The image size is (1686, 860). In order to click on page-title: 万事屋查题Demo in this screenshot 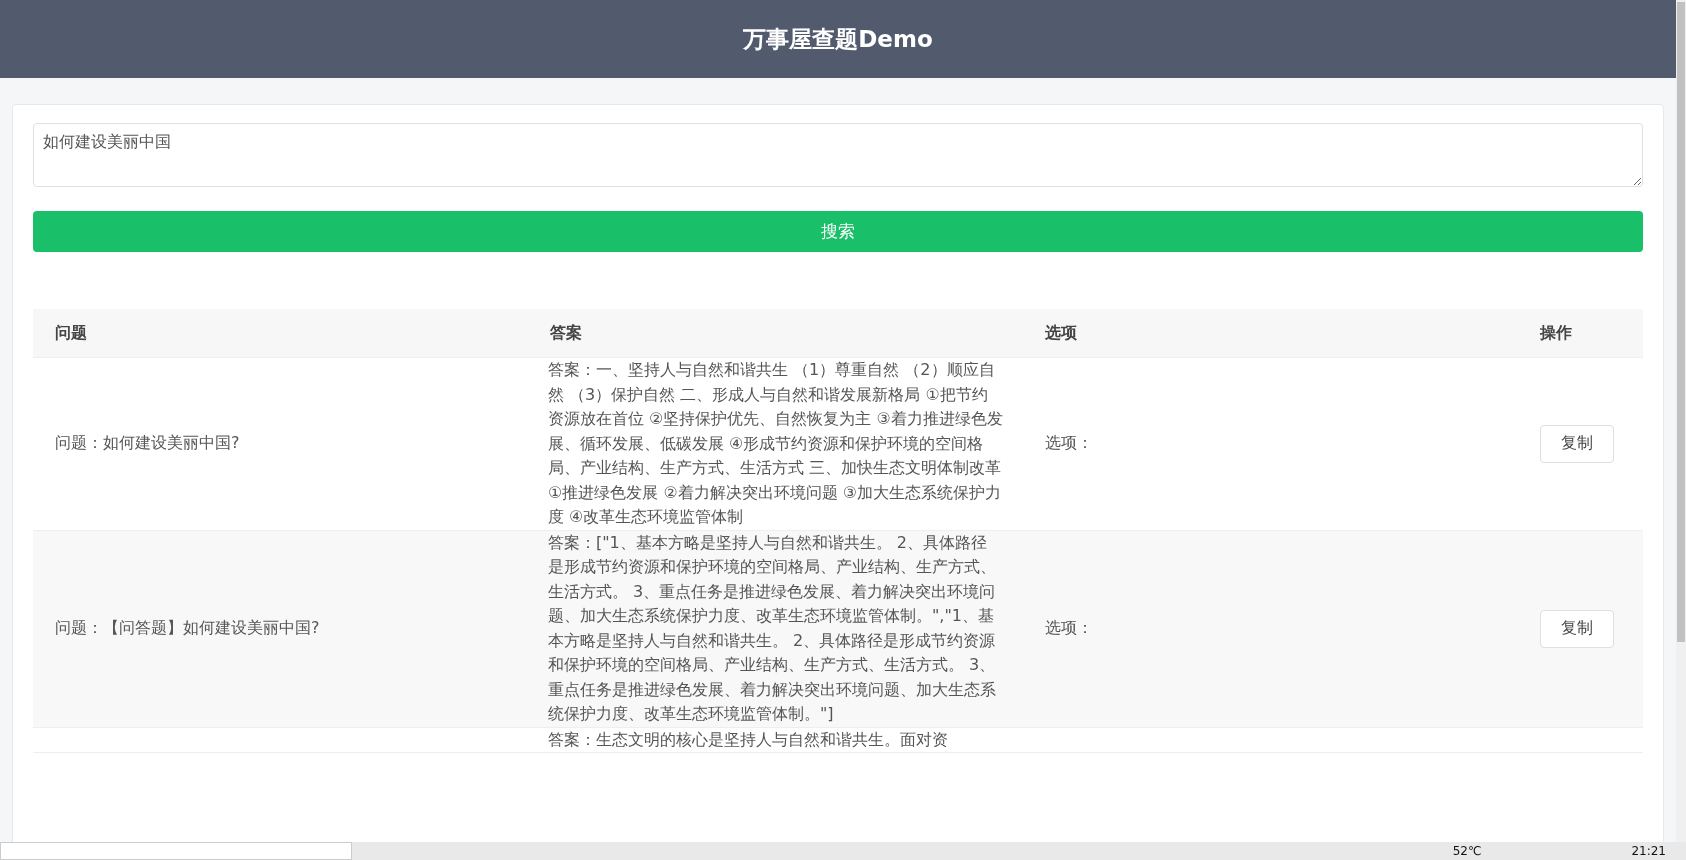, I will do `click(838, 39)`.